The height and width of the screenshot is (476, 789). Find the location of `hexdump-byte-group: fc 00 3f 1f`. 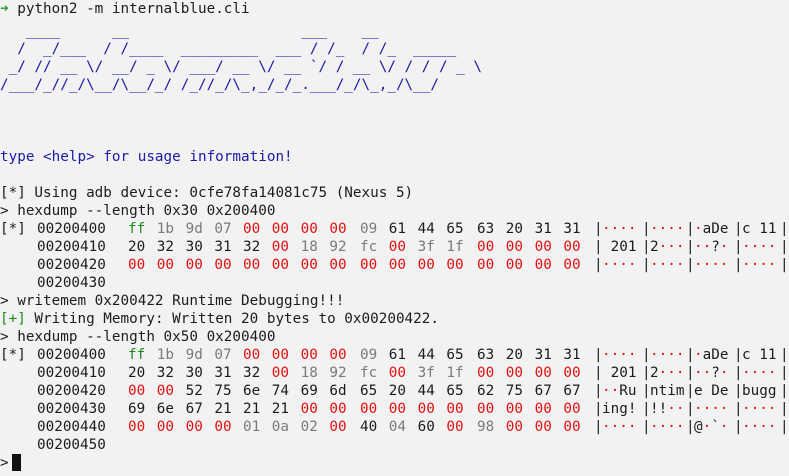

hexdump-byte-group: fc 00 3f 1f is located at coordinates (417, 373).